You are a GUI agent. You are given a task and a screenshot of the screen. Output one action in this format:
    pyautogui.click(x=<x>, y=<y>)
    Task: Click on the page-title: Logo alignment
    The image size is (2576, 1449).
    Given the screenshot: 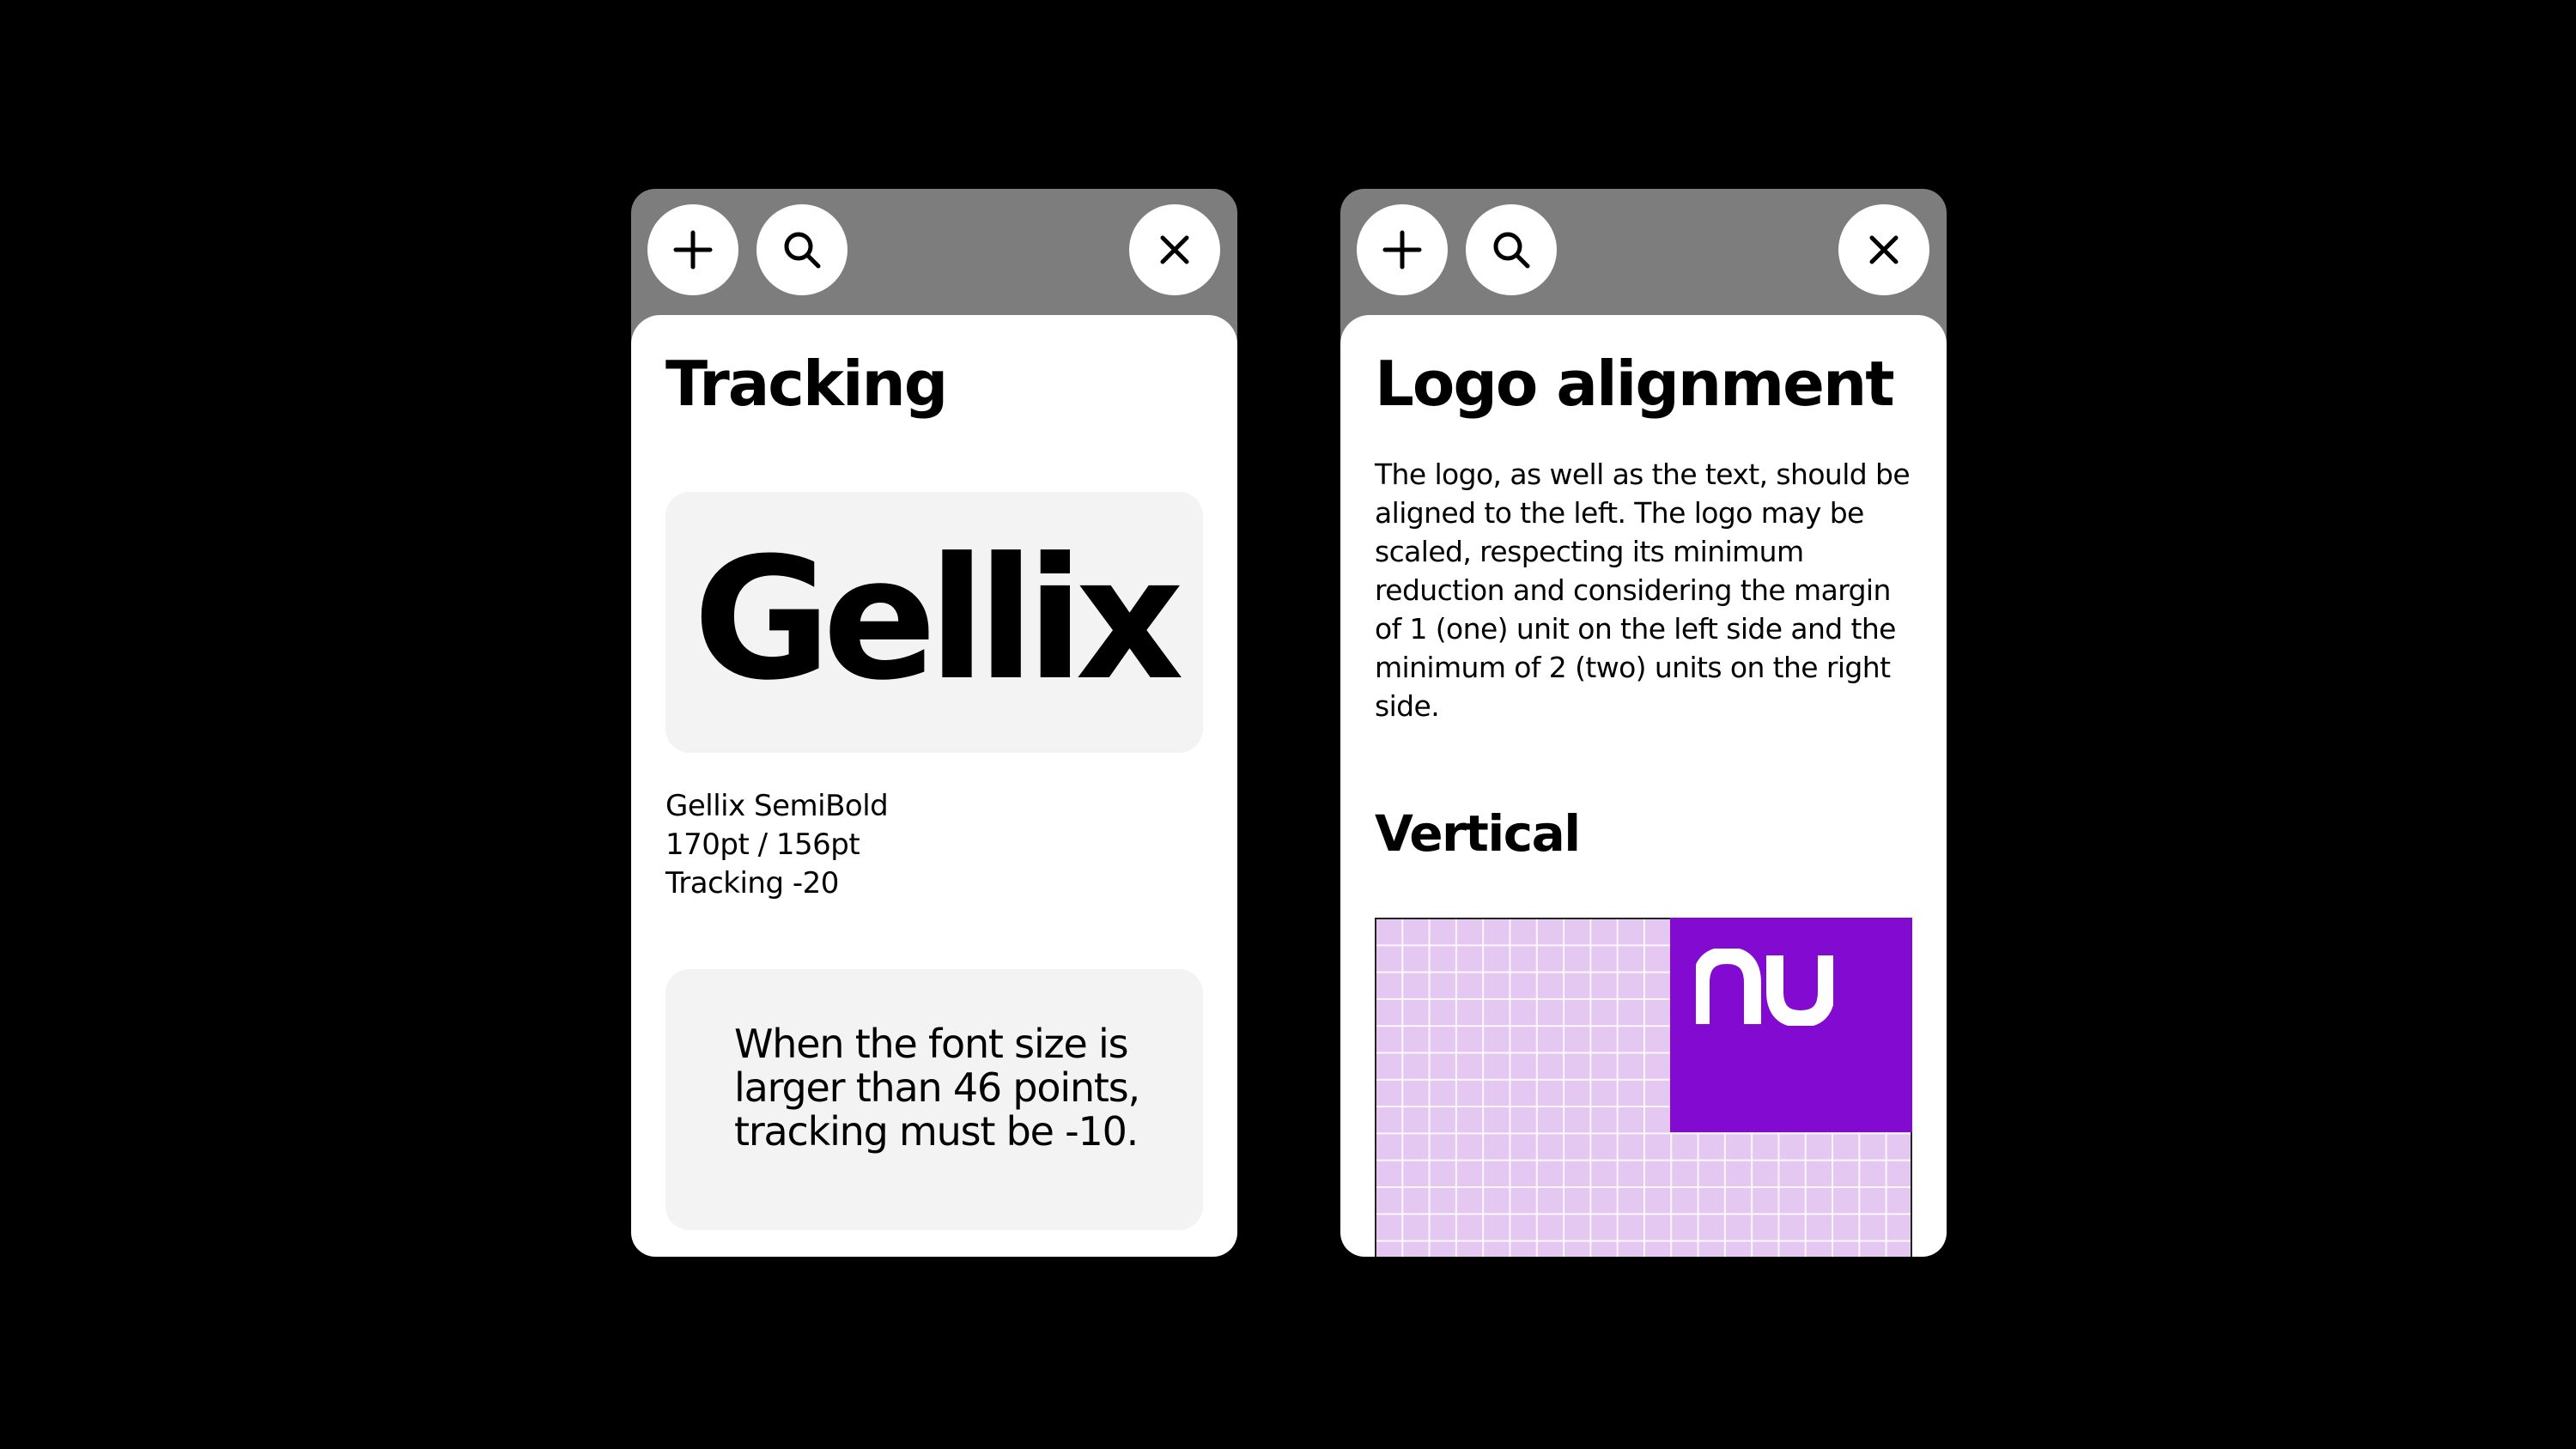 What is the action you would take?
    pyautogui.click(x=1635, y=384)
    